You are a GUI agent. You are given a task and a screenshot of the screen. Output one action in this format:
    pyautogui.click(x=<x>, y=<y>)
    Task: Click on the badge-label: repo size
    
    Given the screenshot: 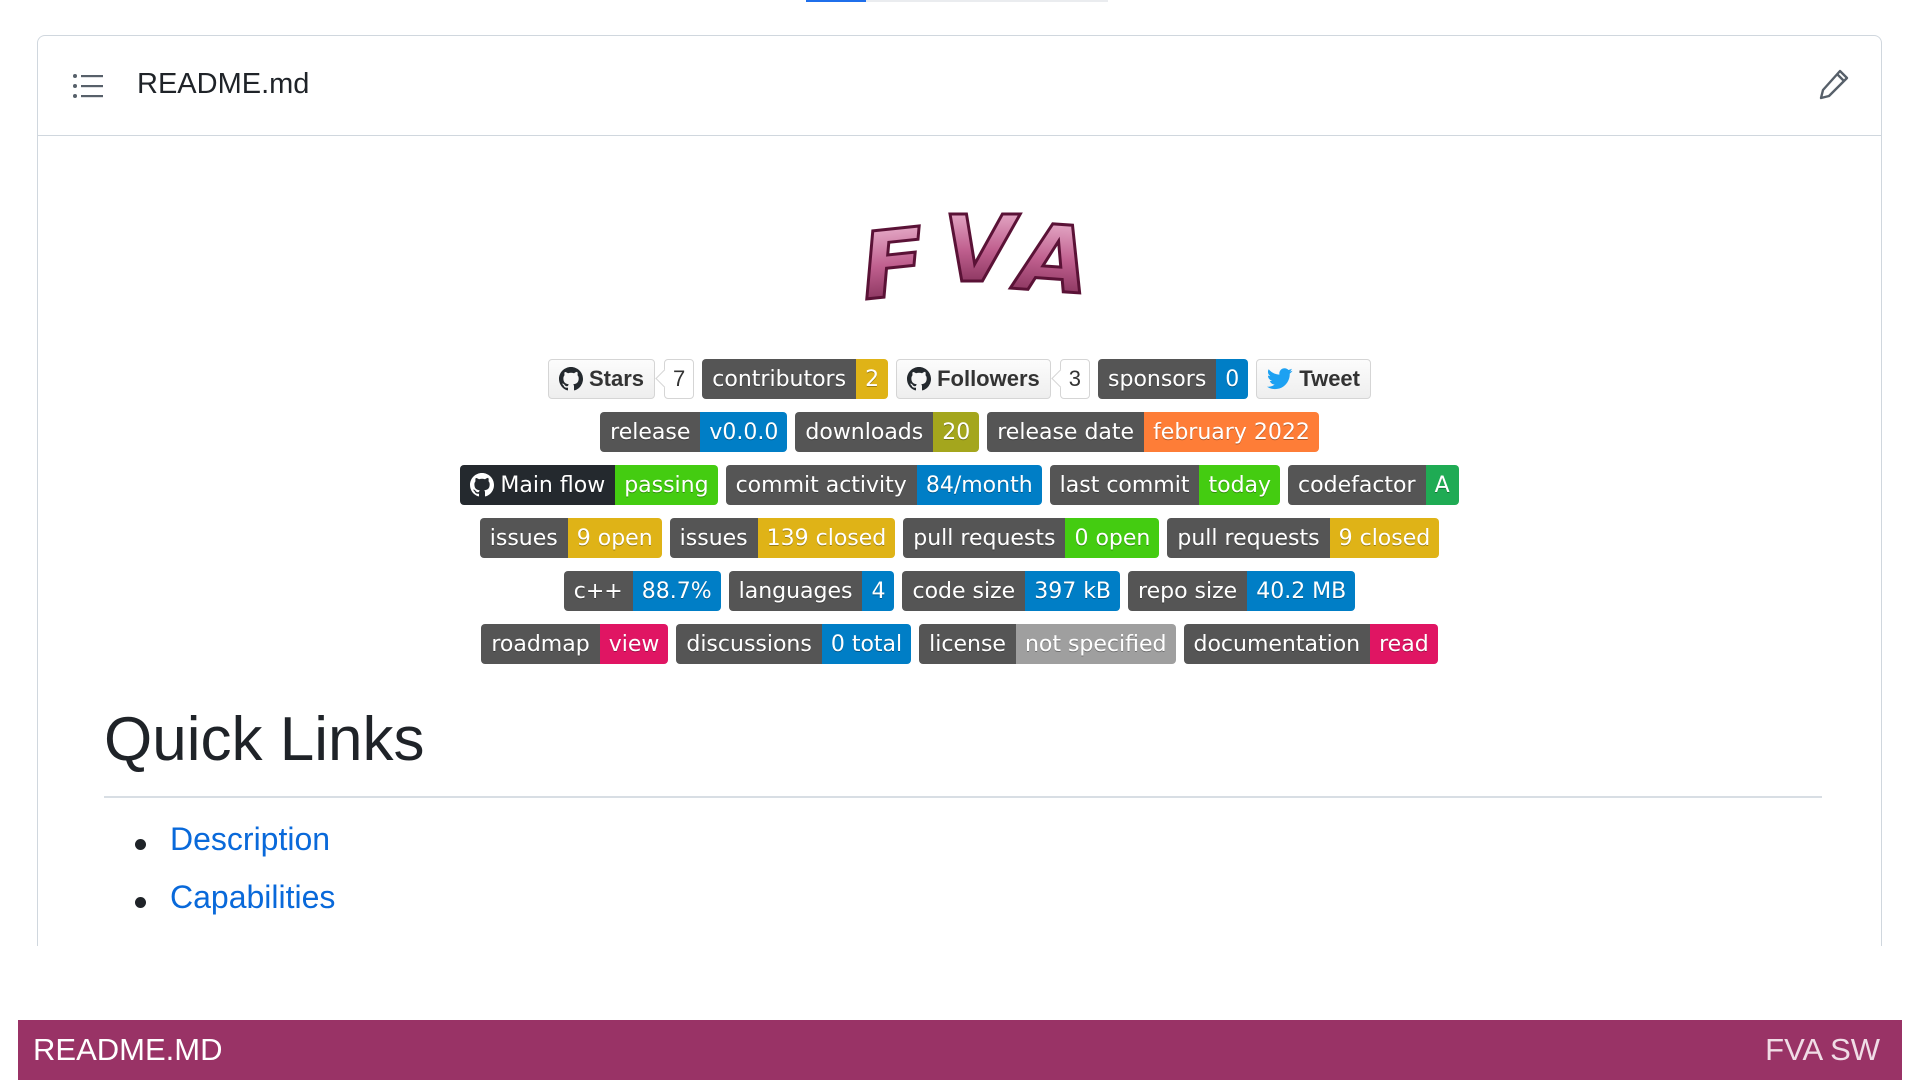 What is the action you would take?
    pyautogui.click(x=1188, y=591)
    